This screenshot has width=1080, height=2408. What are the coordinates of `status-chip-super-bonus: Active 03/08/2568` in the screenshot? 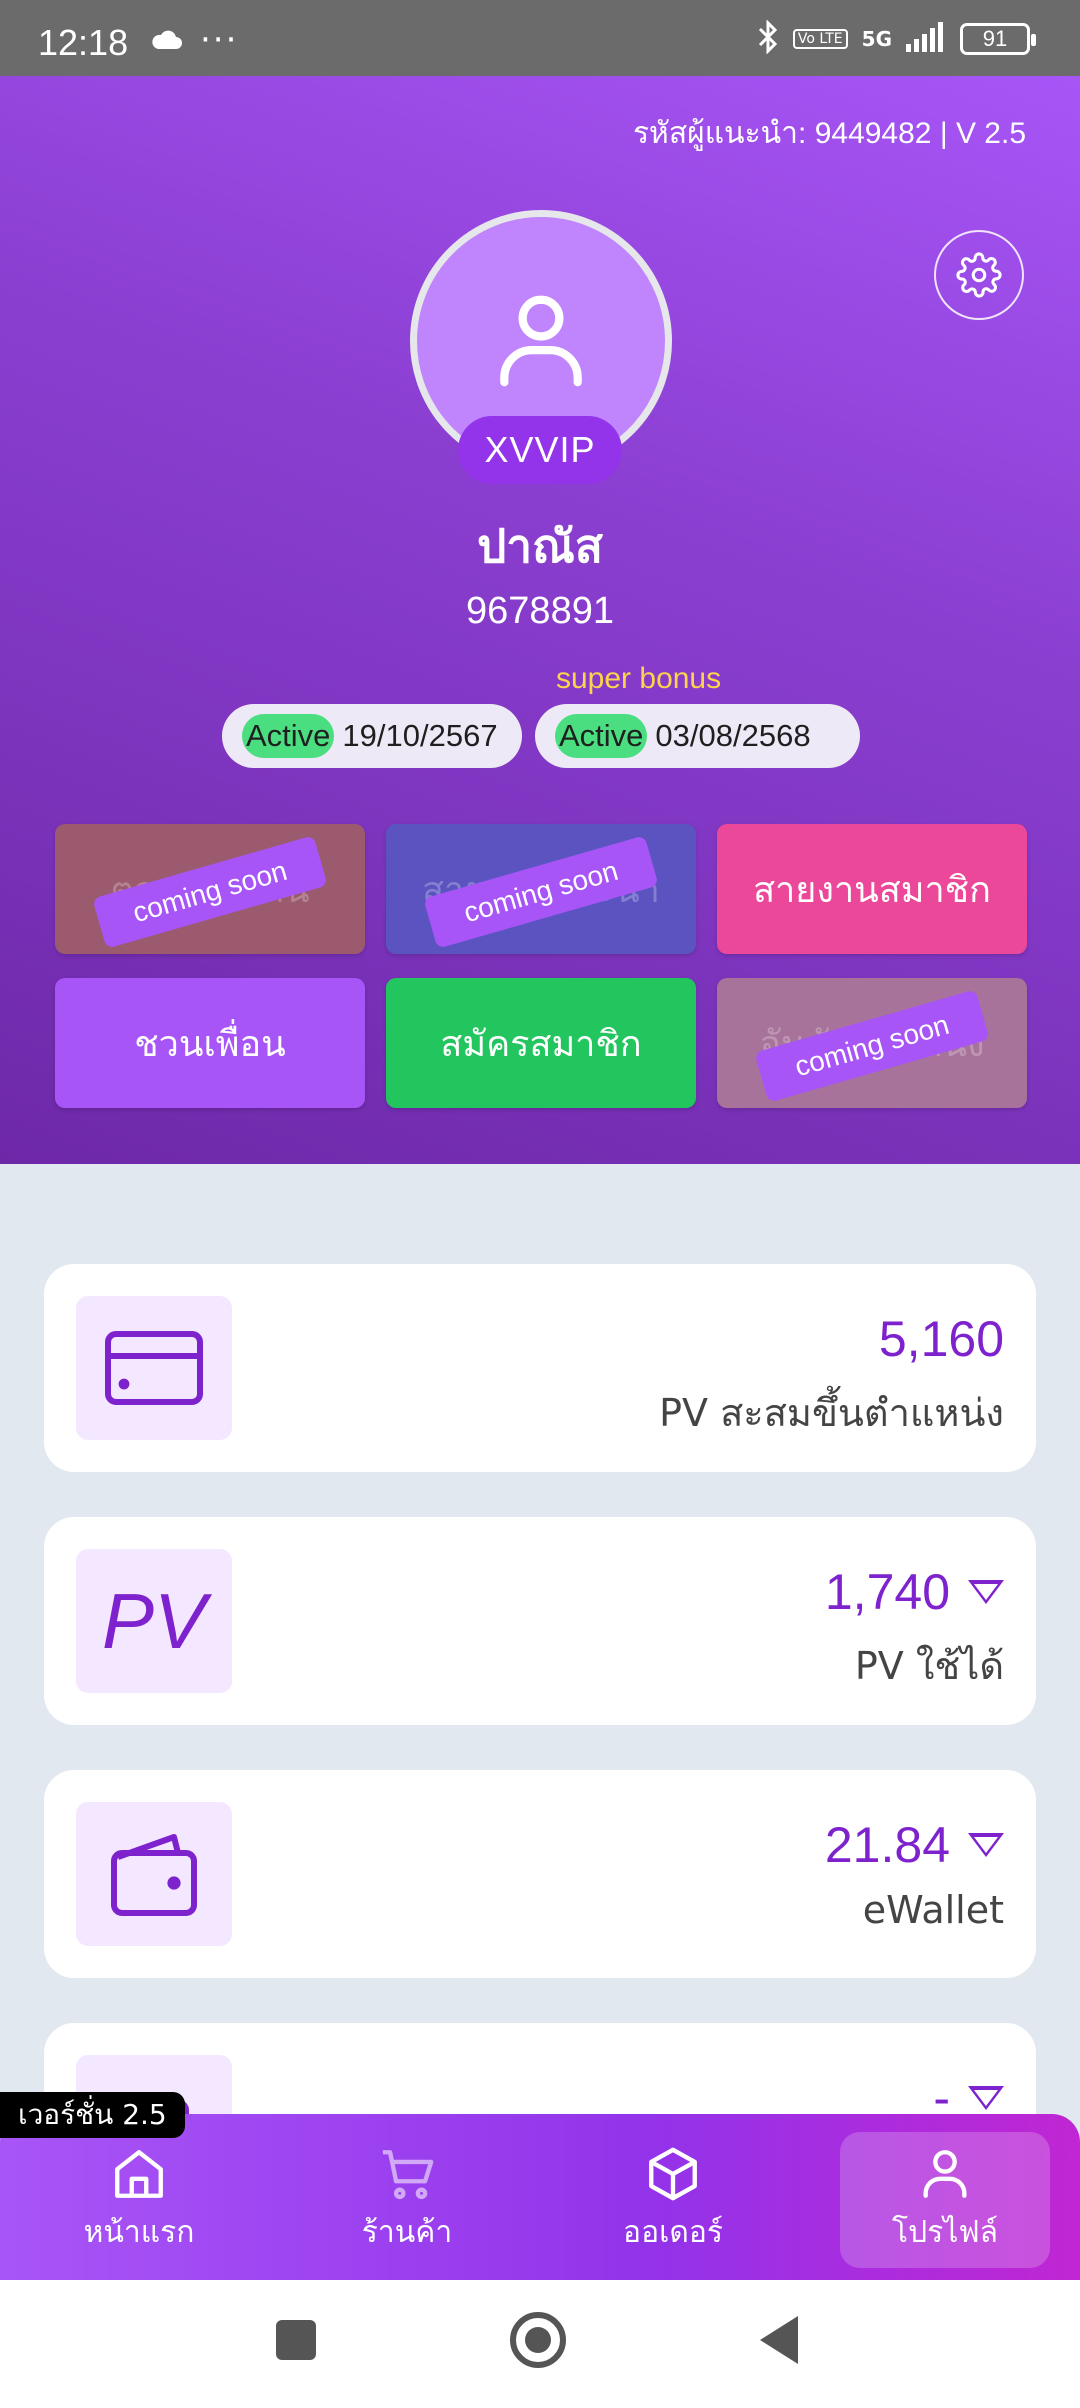 It's located at (697, 736).